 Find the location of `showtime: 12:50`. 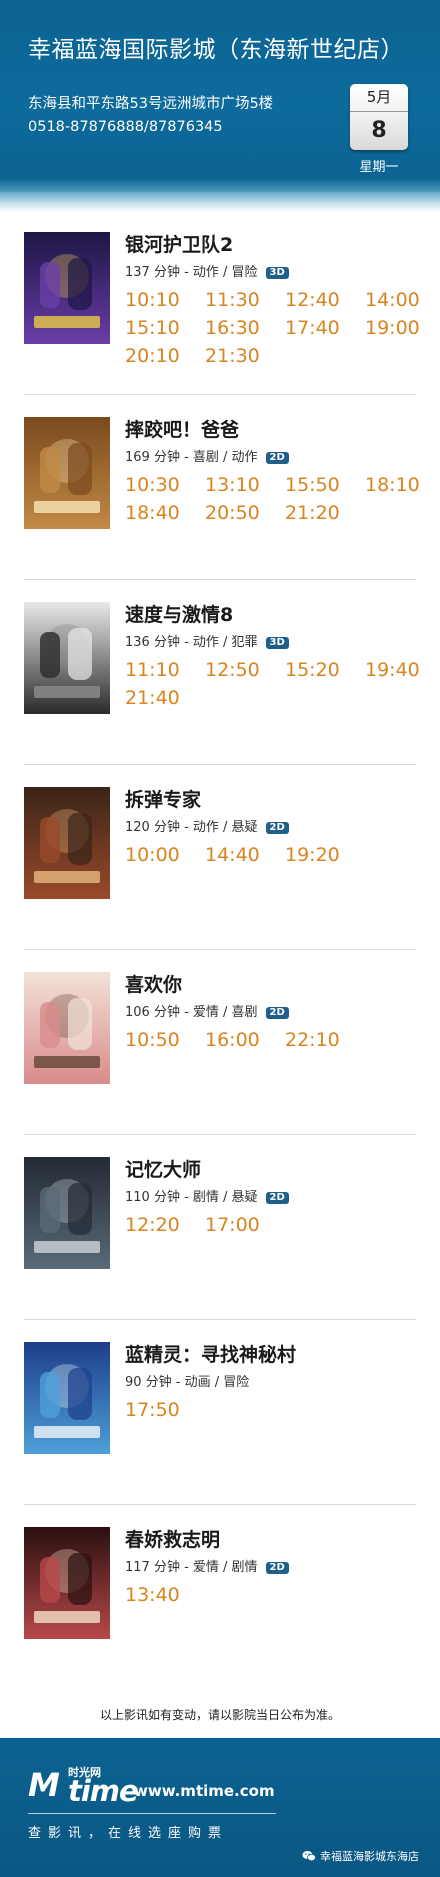

showtime: 12:50 is located at coordinates (245, 670).